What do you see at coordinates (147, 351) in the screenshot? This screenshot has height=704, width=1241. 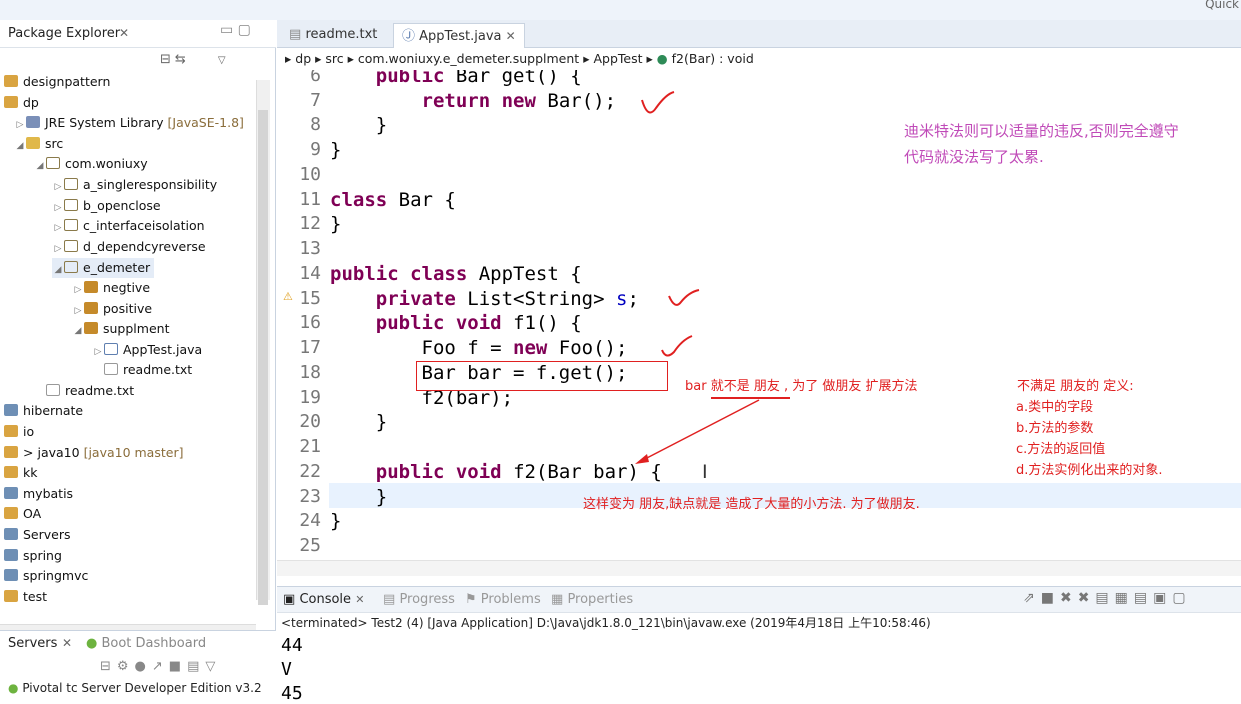 I see `tree-item-file: ▷ AppTest.java` at bounding box center [147, 351].